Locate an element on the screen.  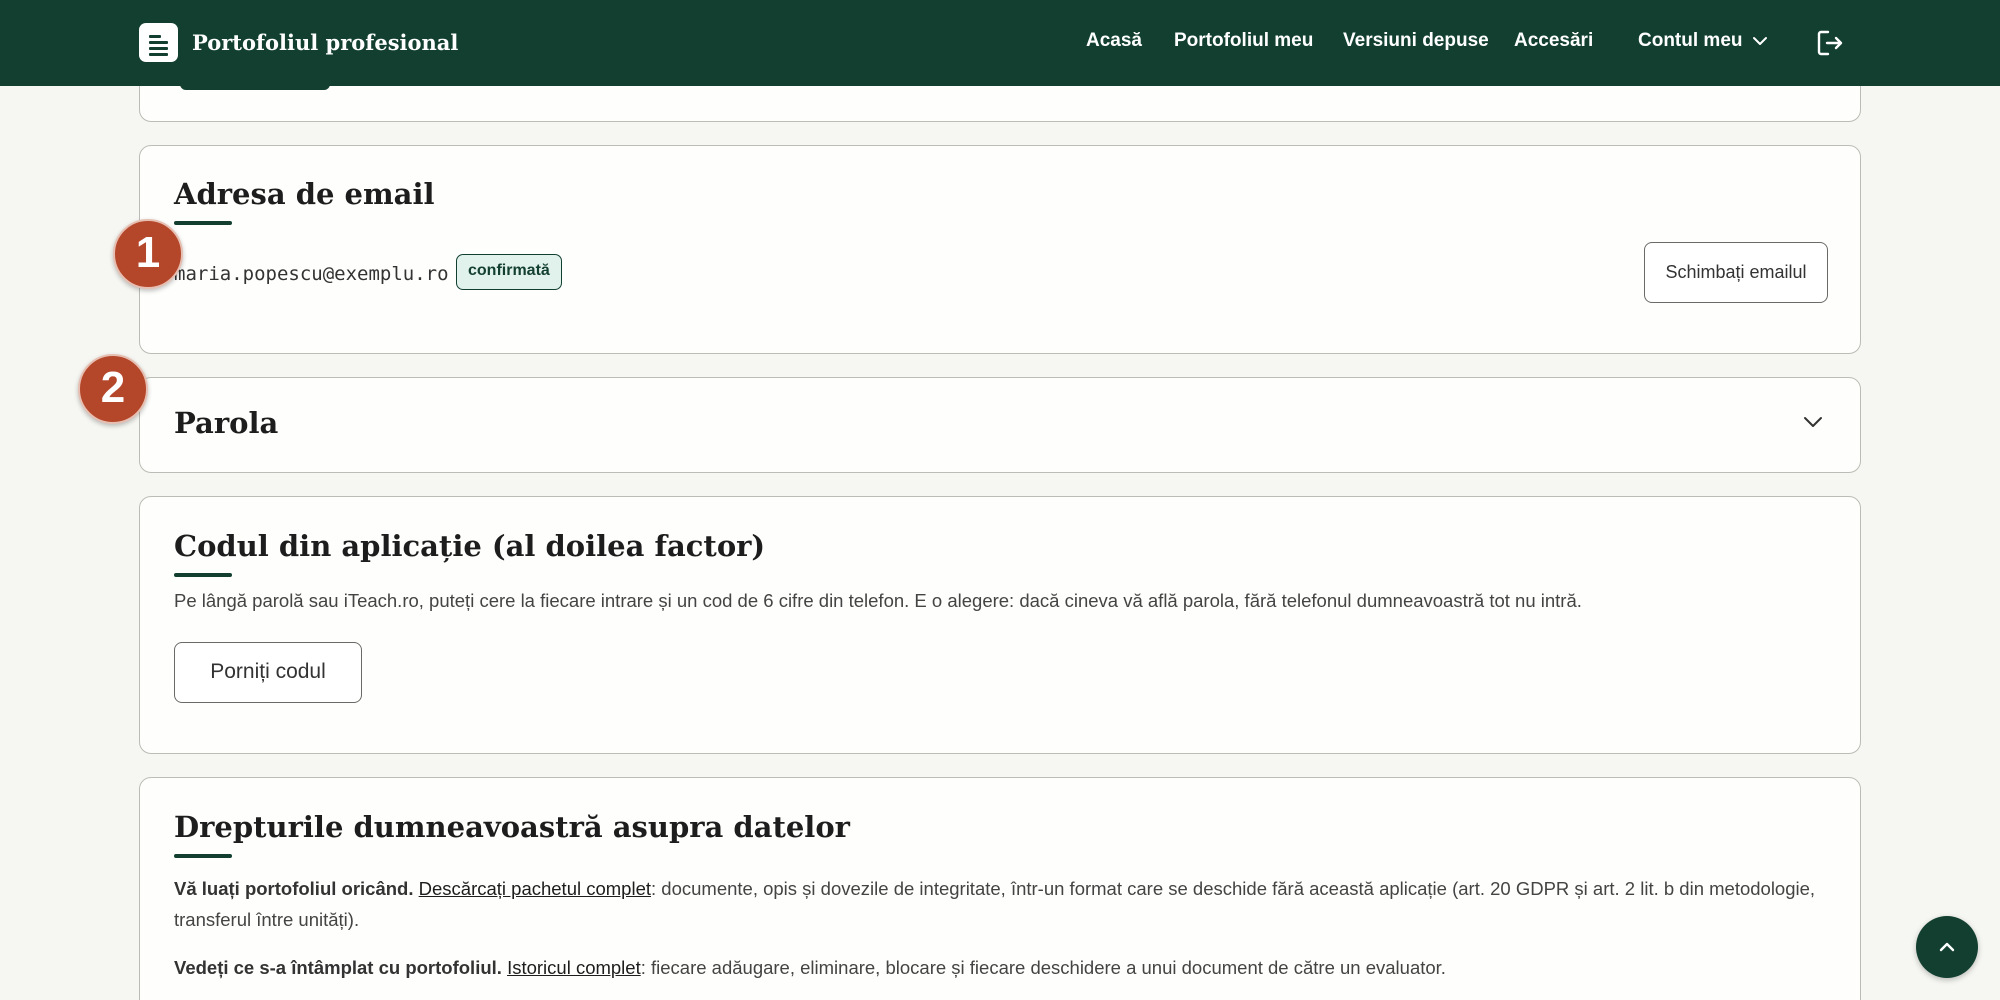
step-marker-2: 2 is located at coordinates (113, 389).